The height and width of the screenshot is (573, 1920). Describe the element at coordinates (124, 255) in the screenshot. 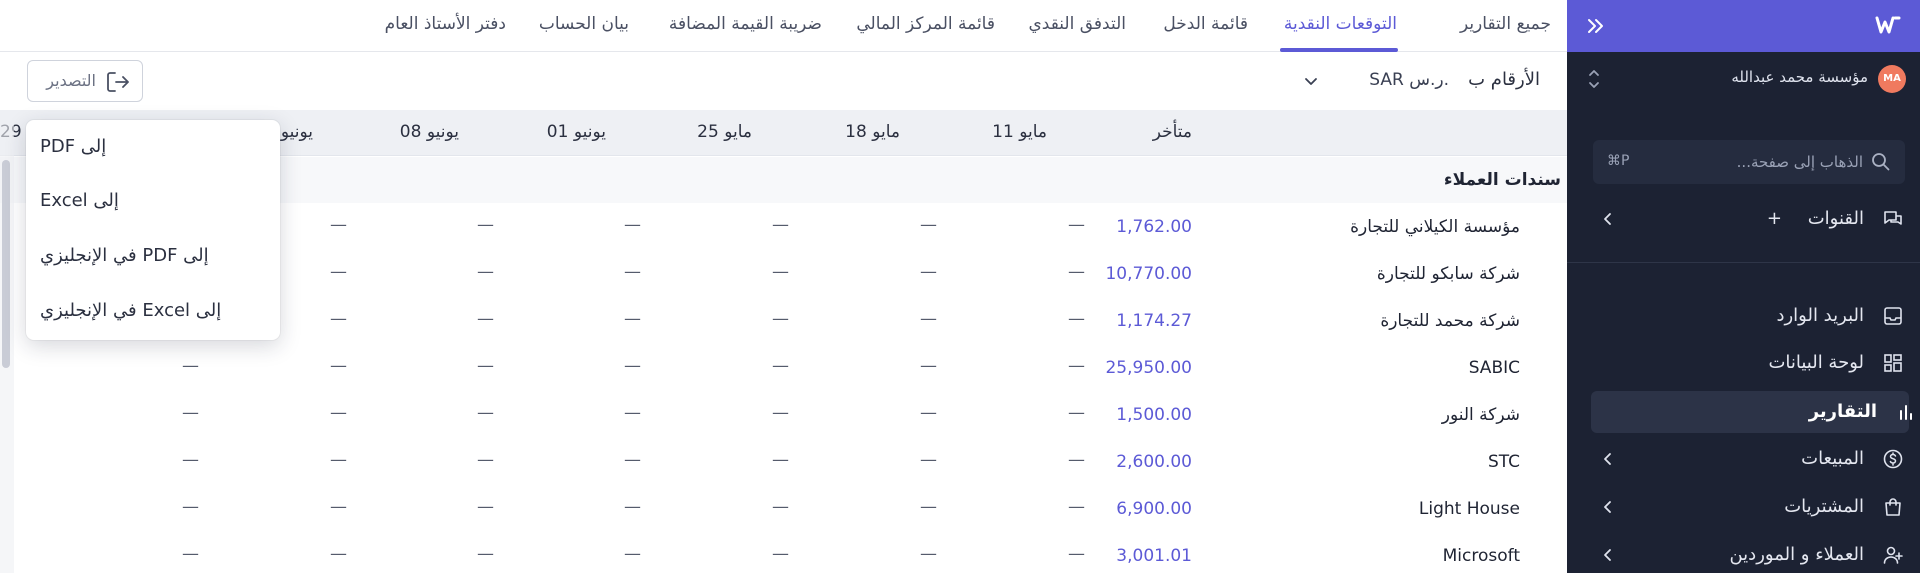

I see `menu-item-label: إلى PDF في الإنجليزي` at that location.